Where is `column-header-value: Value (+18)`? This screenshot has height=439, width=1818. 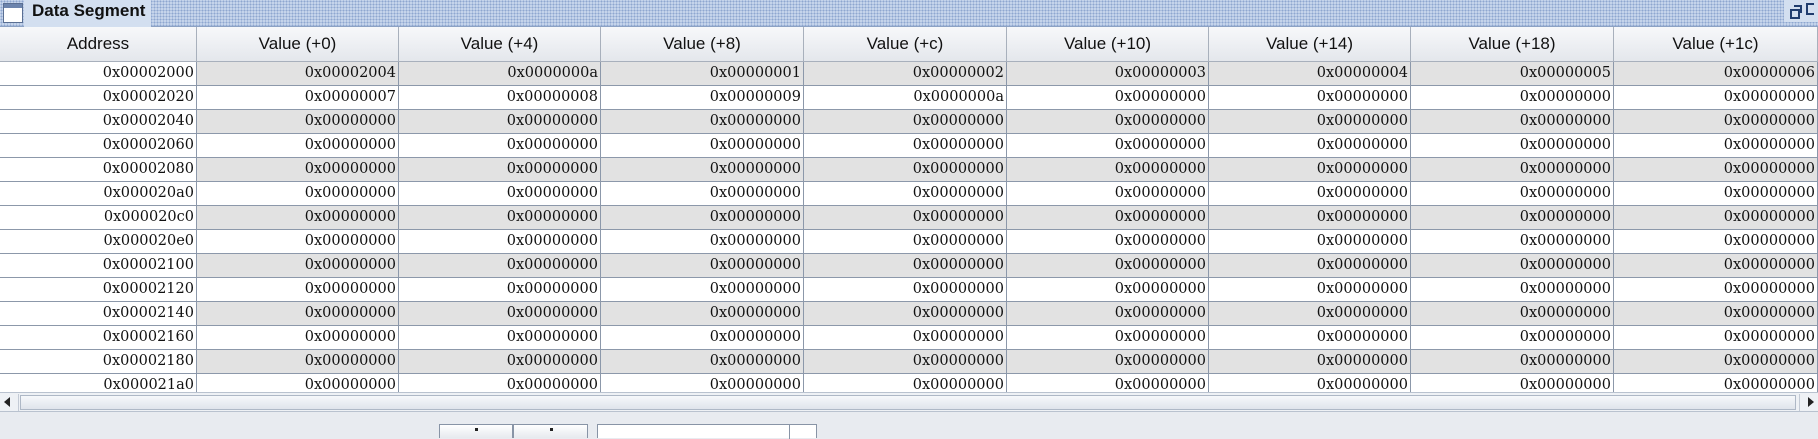
column-header-value: Value (+18) is located at coordinates (1512, 44).